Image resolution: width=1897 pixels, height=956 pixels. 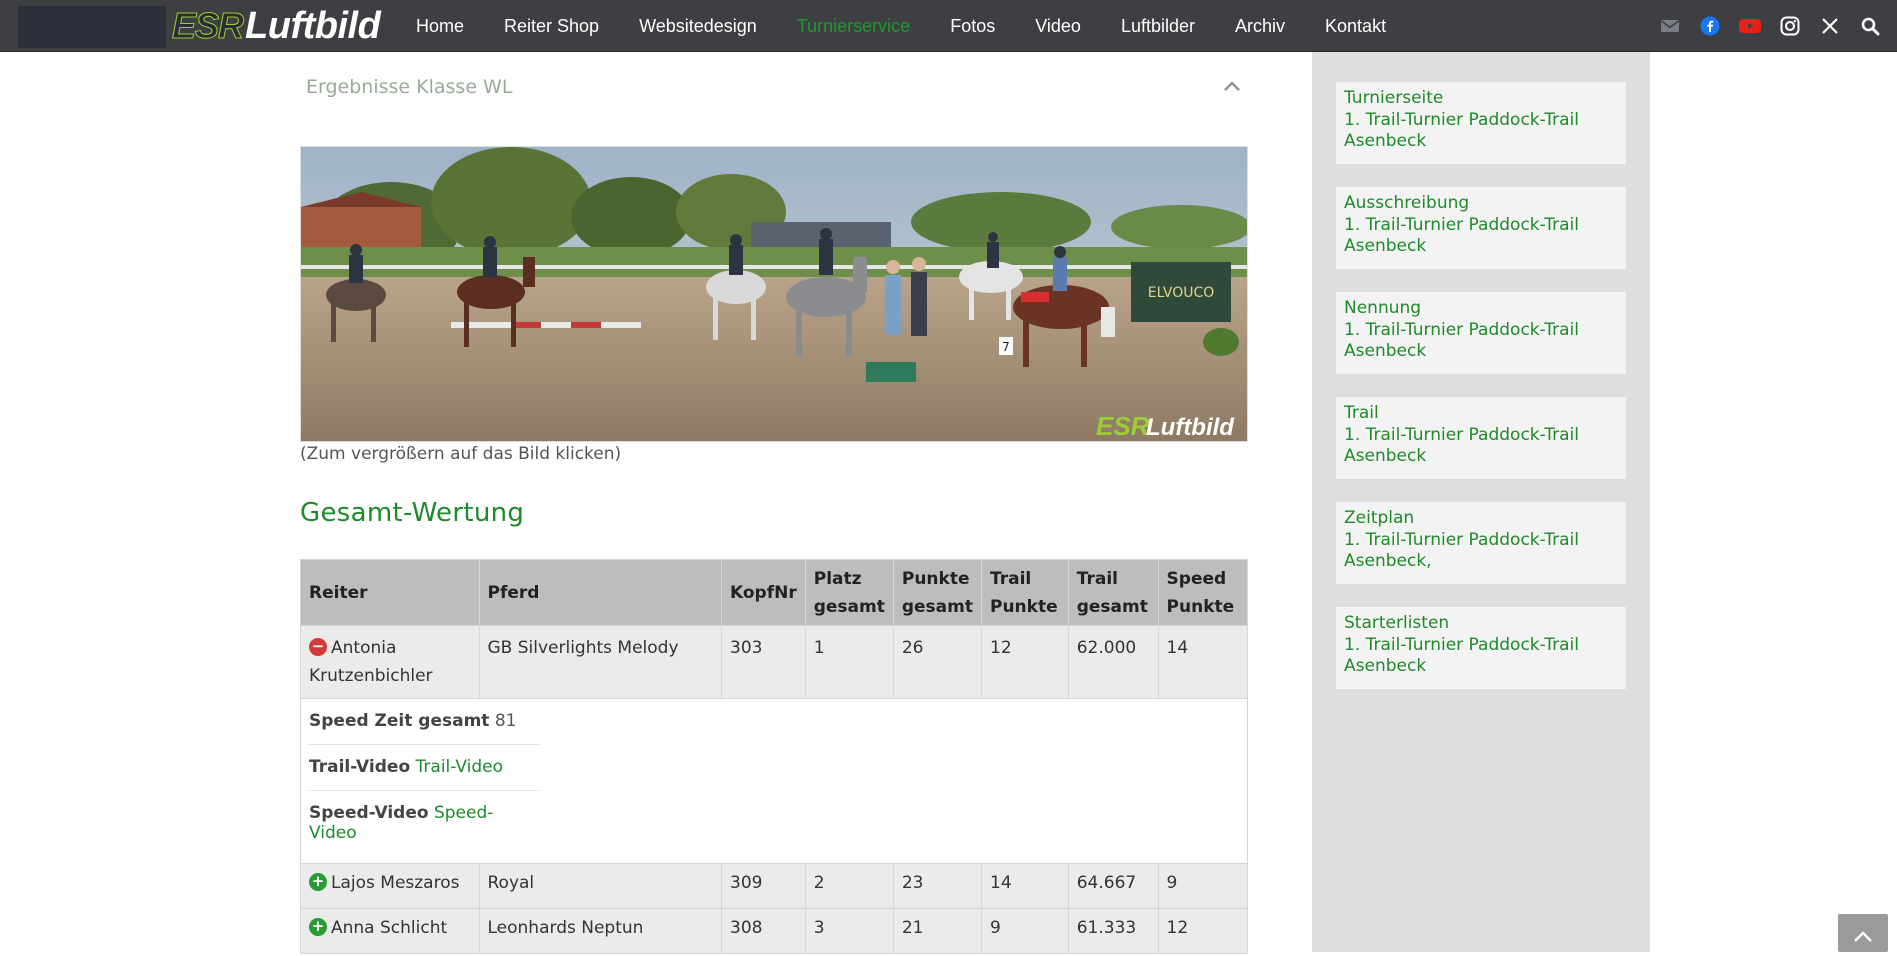 I want to click on rider-name: Lajos Meszaros, so click(x=395, y=883).